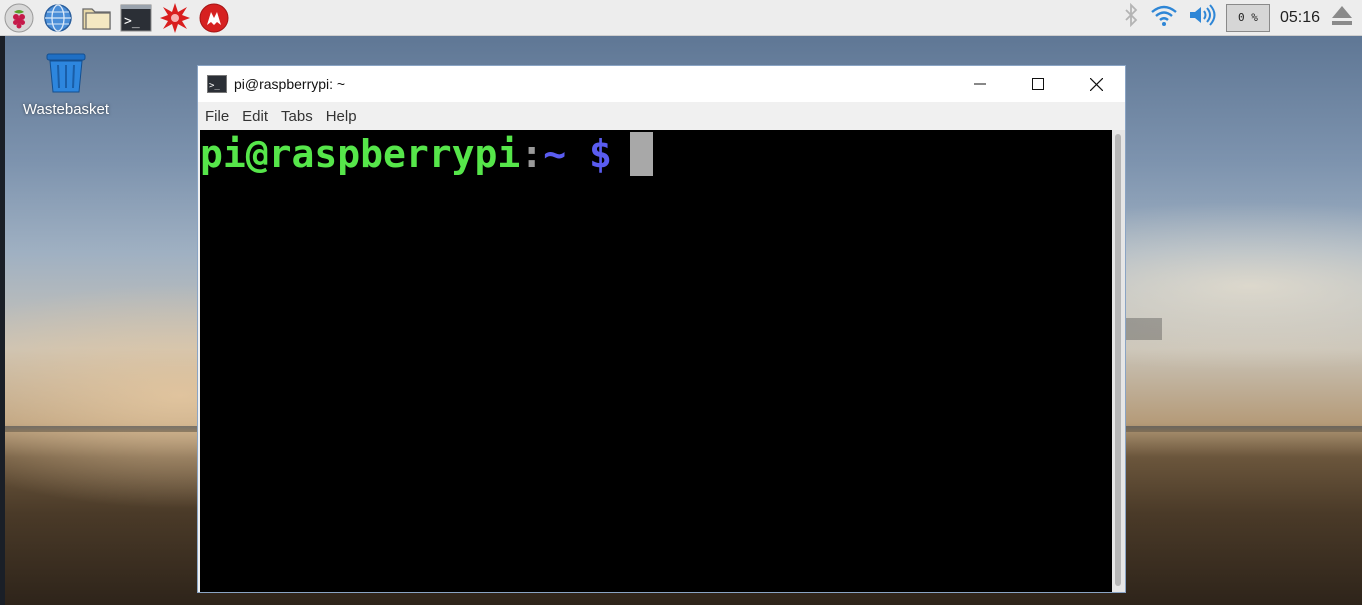 The height and width of the screenshot is (605, 1362). I want to click on close-icon, so click(1096, 84).